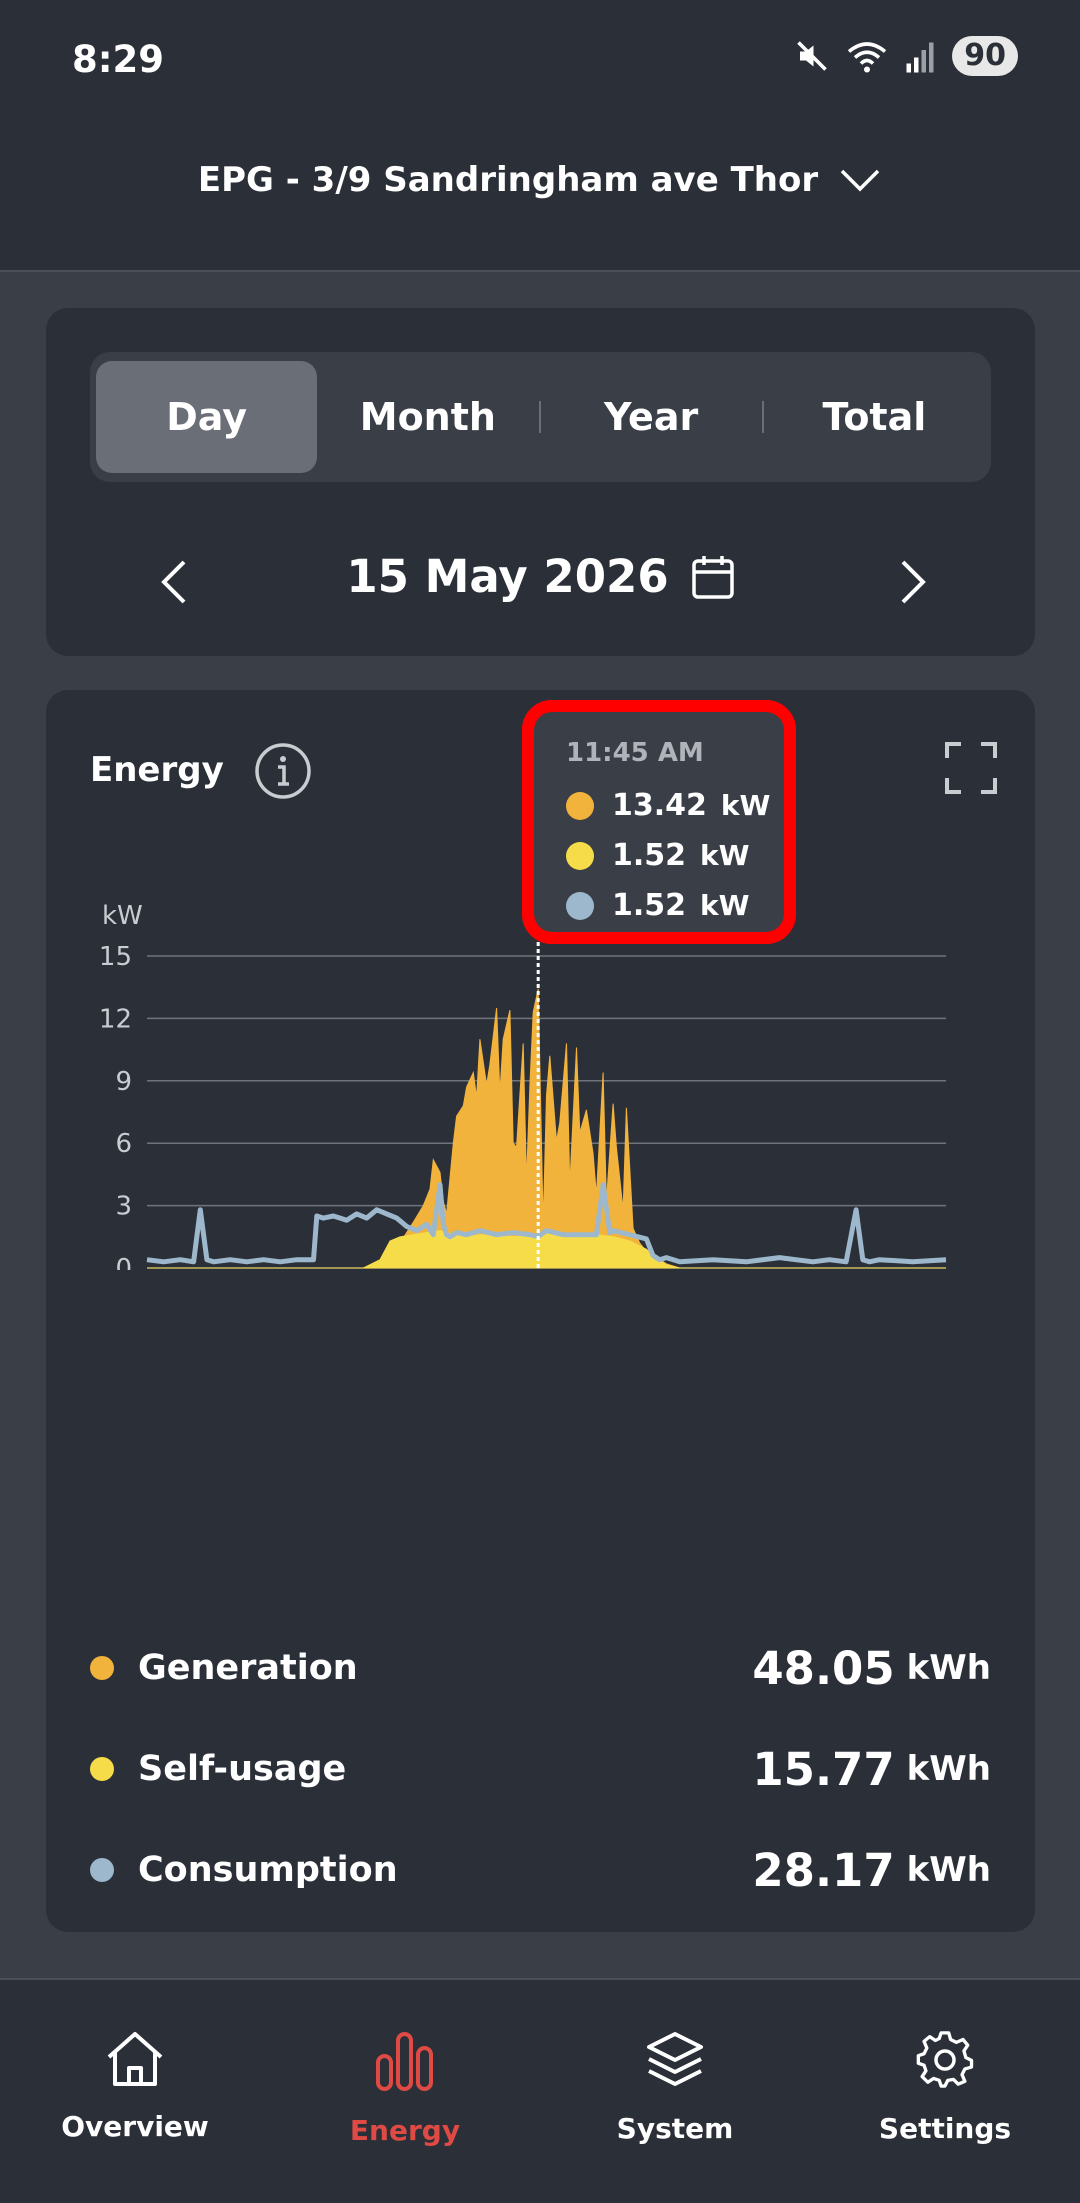 The image size is (1080, 2203). What do you see at coordinates (135, 2091) in the screenshot?
I see `nav-overview: Overview` at bounding box center [135, 2091].